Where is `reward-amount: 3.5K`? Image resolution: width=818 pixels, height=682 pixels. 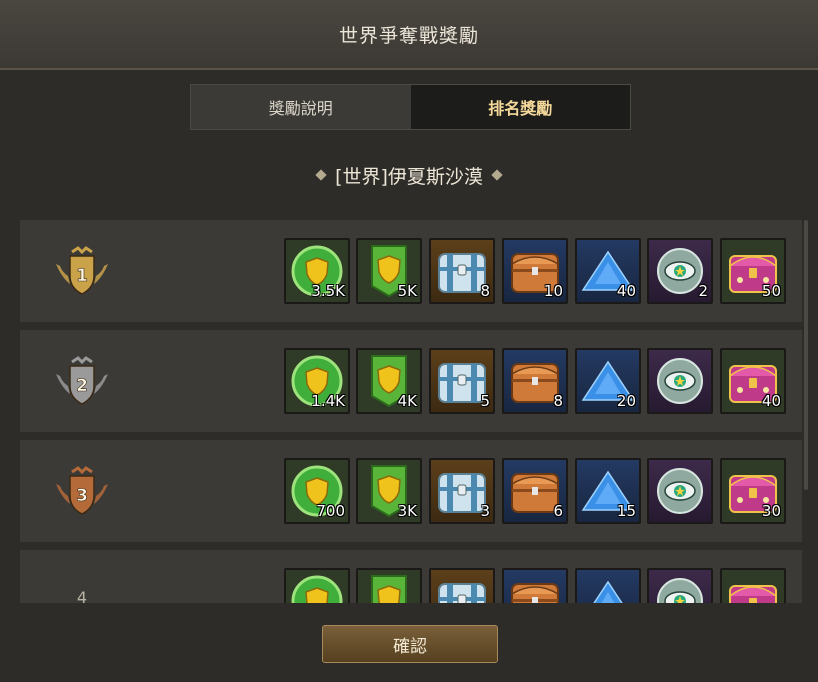 reward-amount: 3.5K is located at coordinates (328, 291).